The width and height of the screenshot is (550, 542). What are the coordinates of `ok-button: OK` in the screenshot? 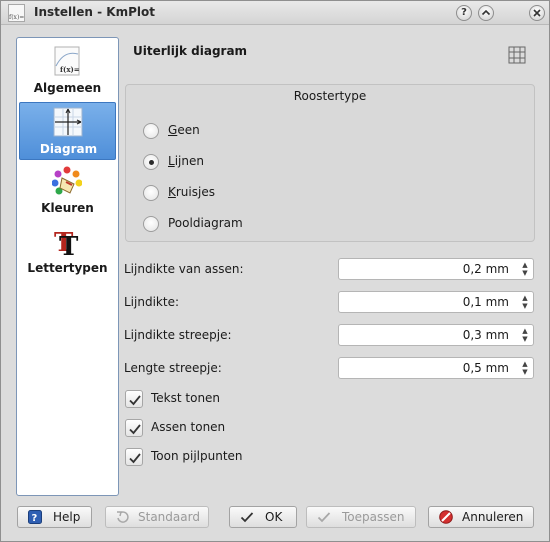 It's located at (263, 517).